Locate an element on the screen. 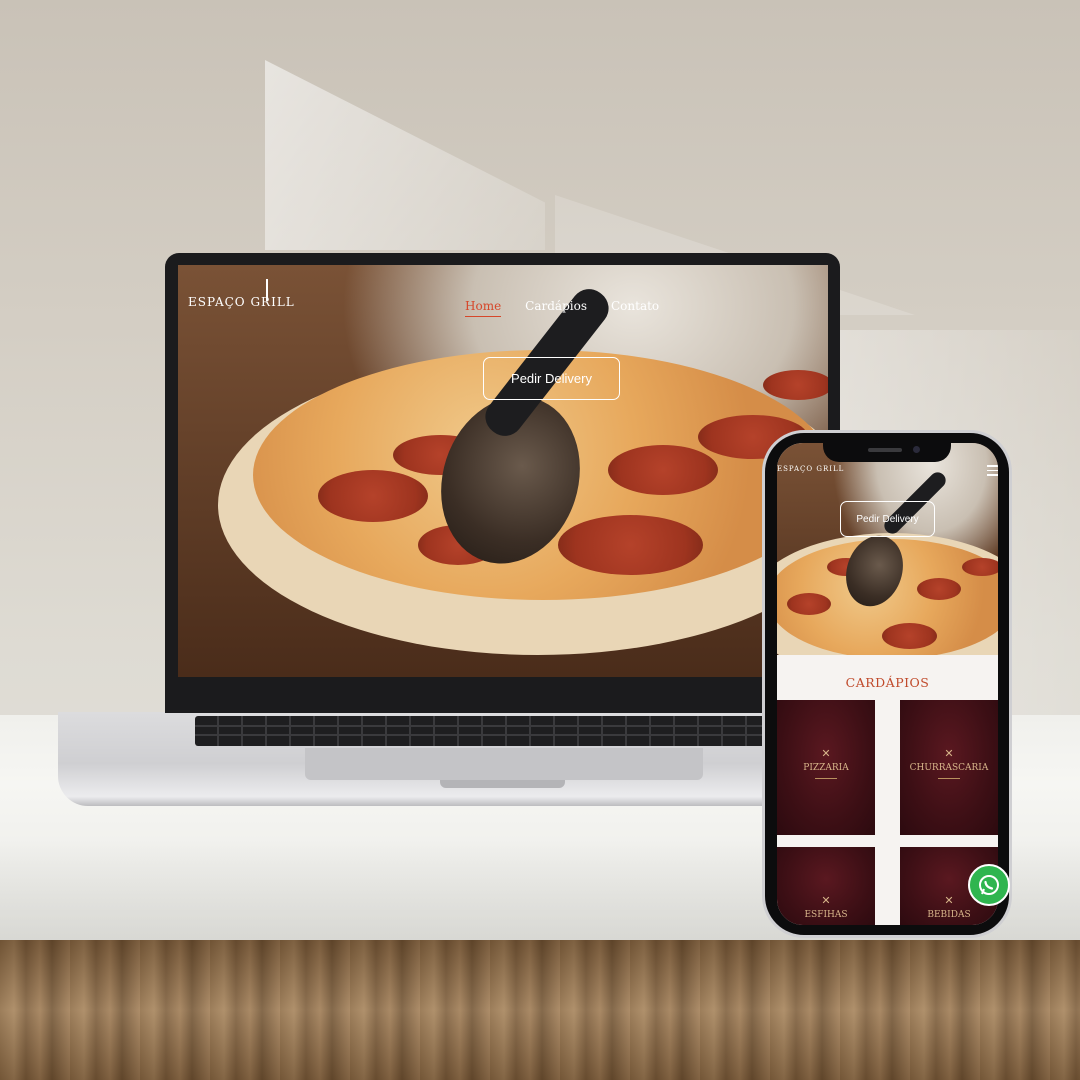 This screenshot has width=1080, height=1080. menu-tile-churrascaria: ✕ CHURRASCARIA is located at coordinates (949, 767).